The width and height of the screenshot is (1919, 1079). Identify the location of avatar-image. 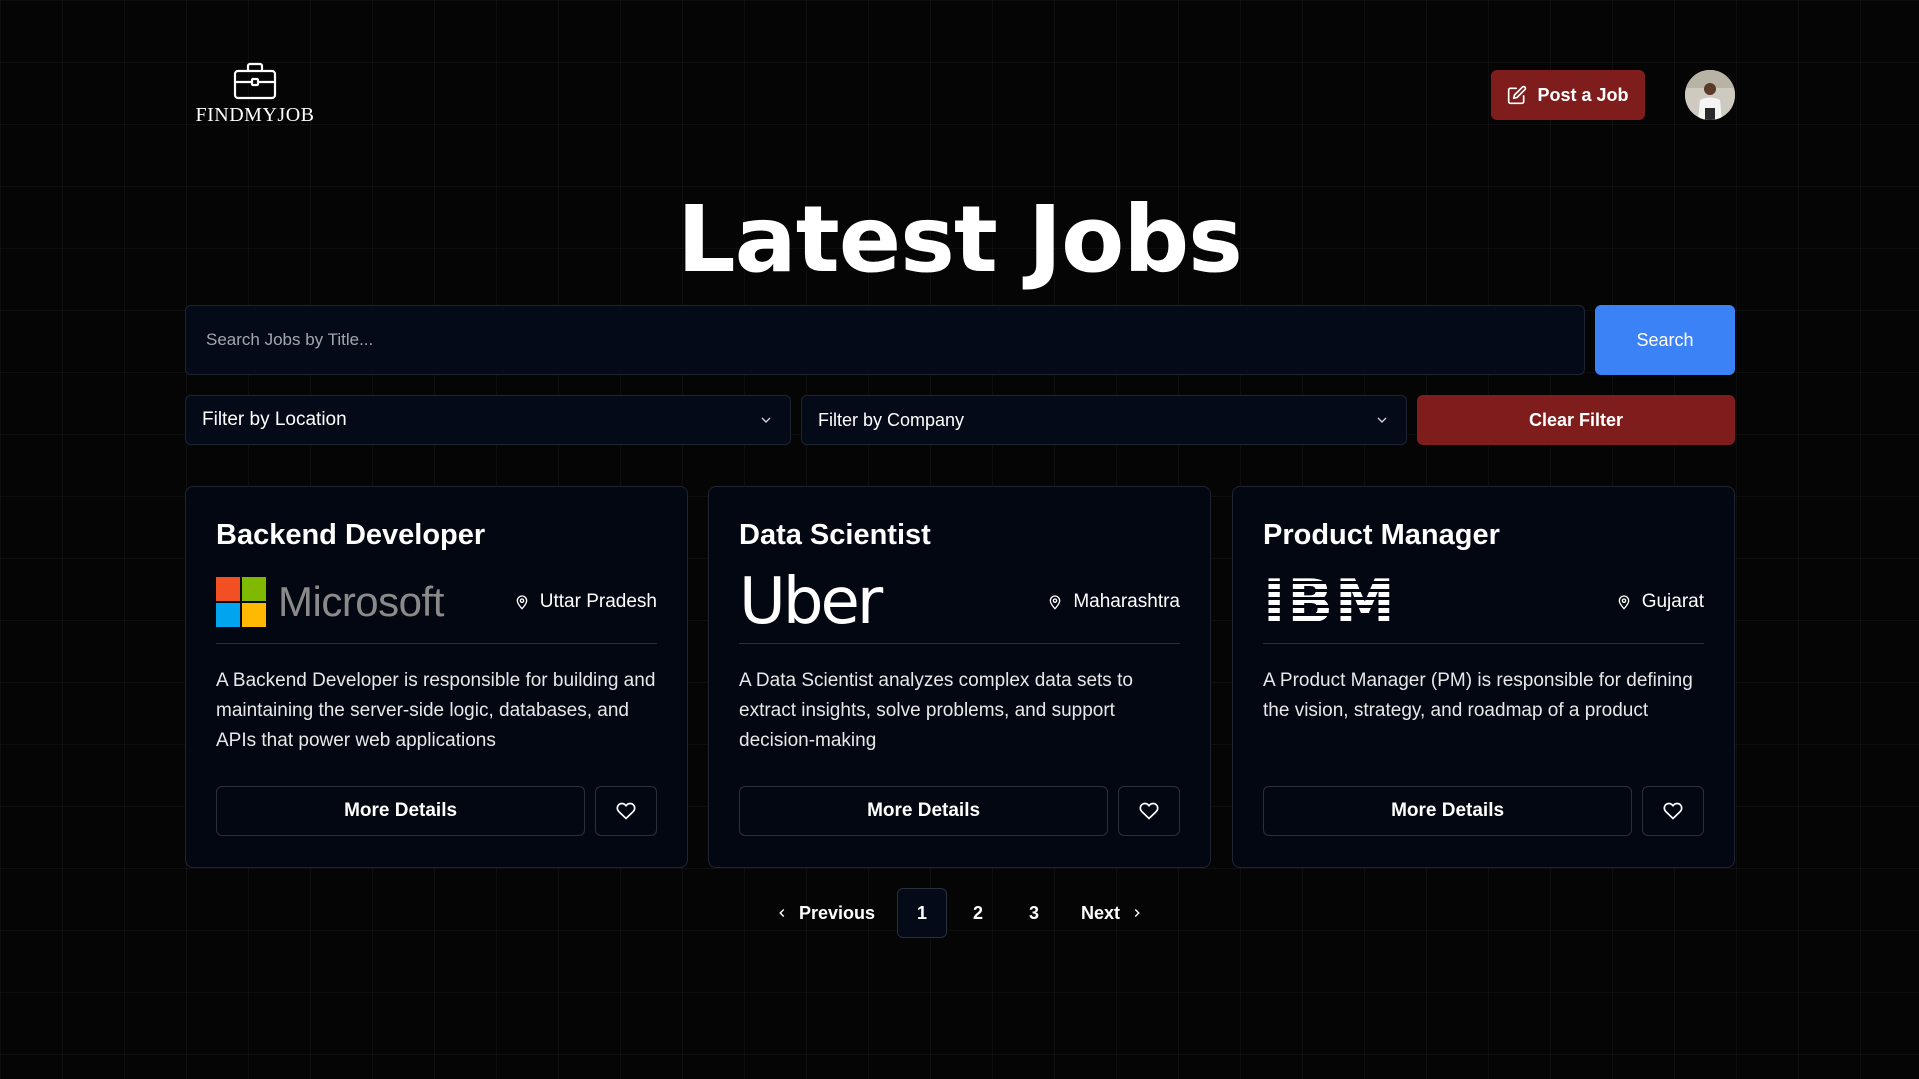
(1710, 95).